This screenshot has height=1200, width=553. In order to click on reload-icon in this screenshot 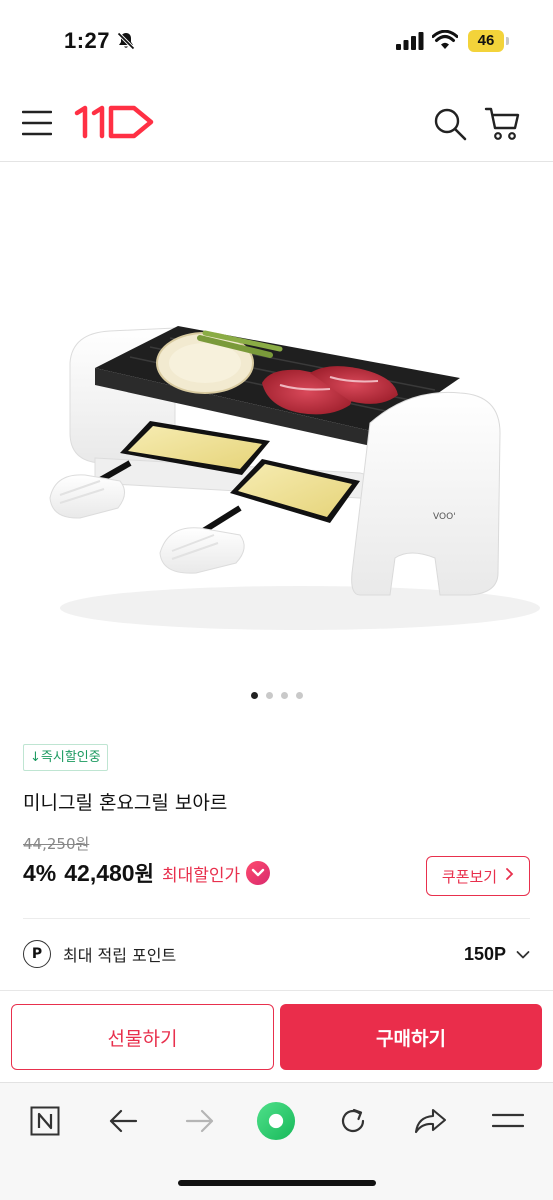, I will do `click(353, 1121)`.